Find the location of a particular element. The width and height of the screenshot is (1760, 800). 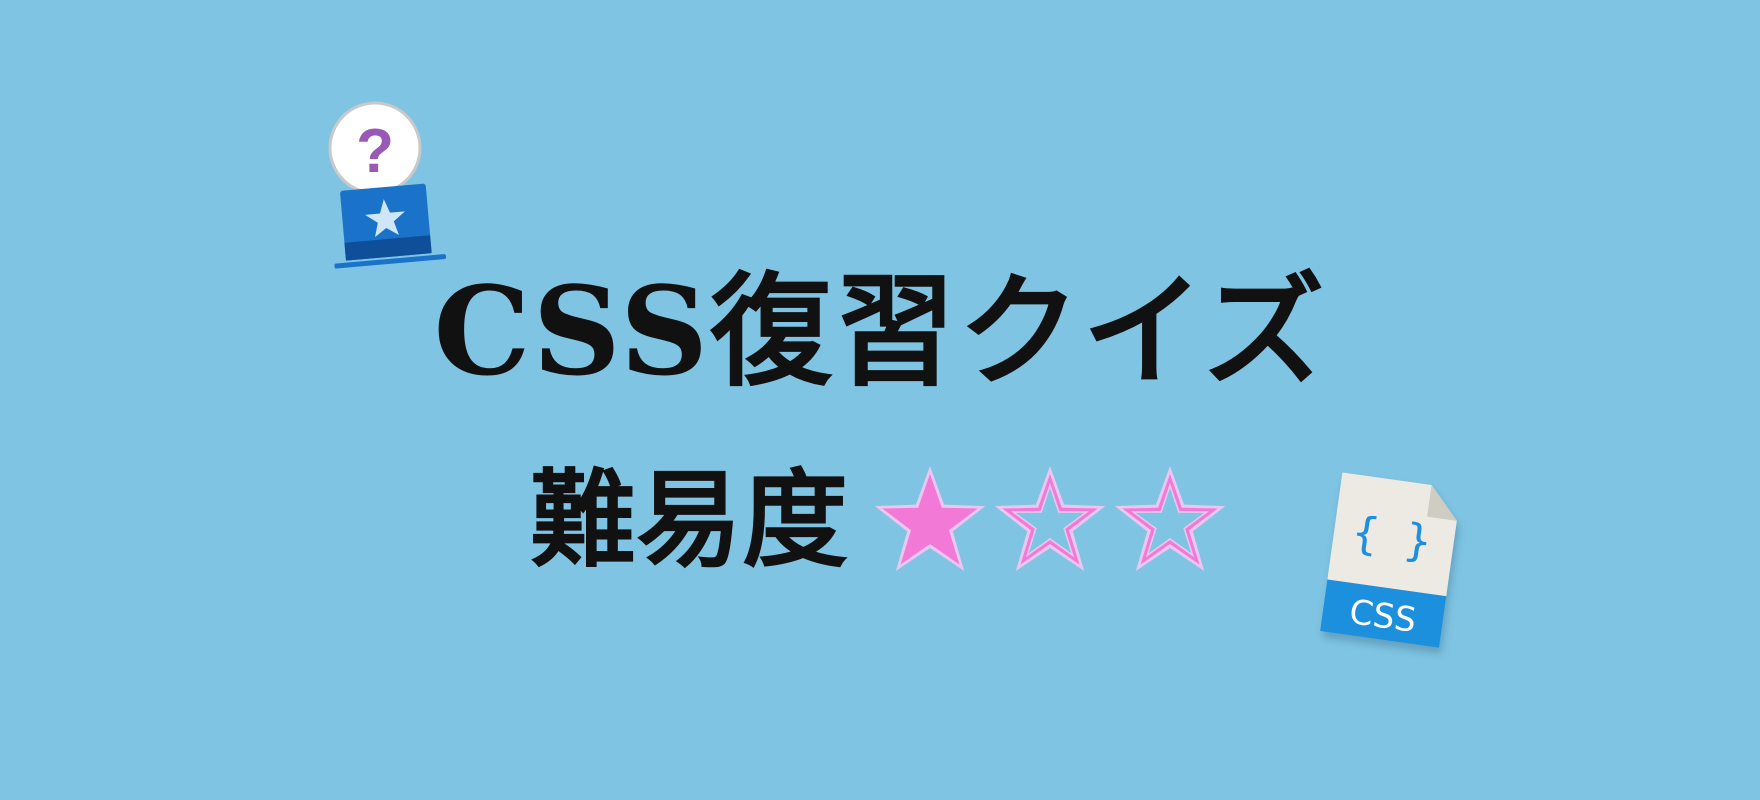

star-body-shape is located at coordinates (930, 519).